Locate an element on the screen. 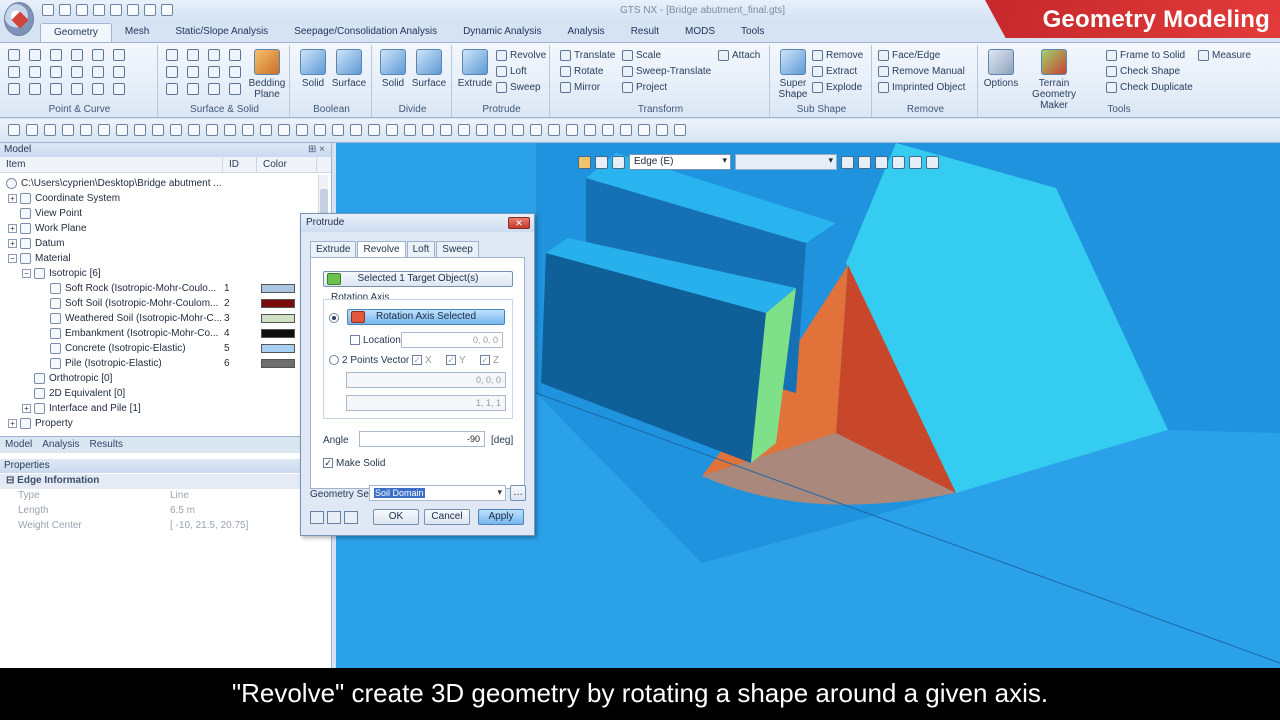 The width and height of the screenshot is (1280, 720). invert-select-icon is located at coordinates (881, 162).